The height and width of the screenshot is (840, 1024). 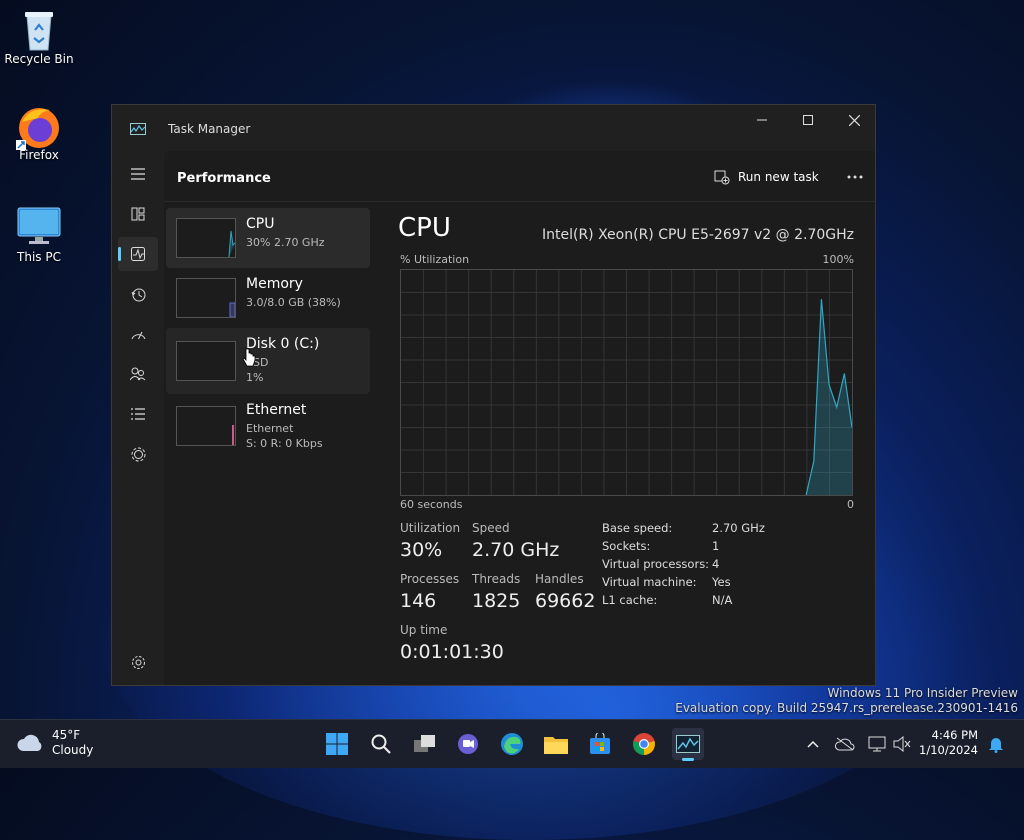 I want to click on hamburger-menu-button, so click(x=138, y=174).